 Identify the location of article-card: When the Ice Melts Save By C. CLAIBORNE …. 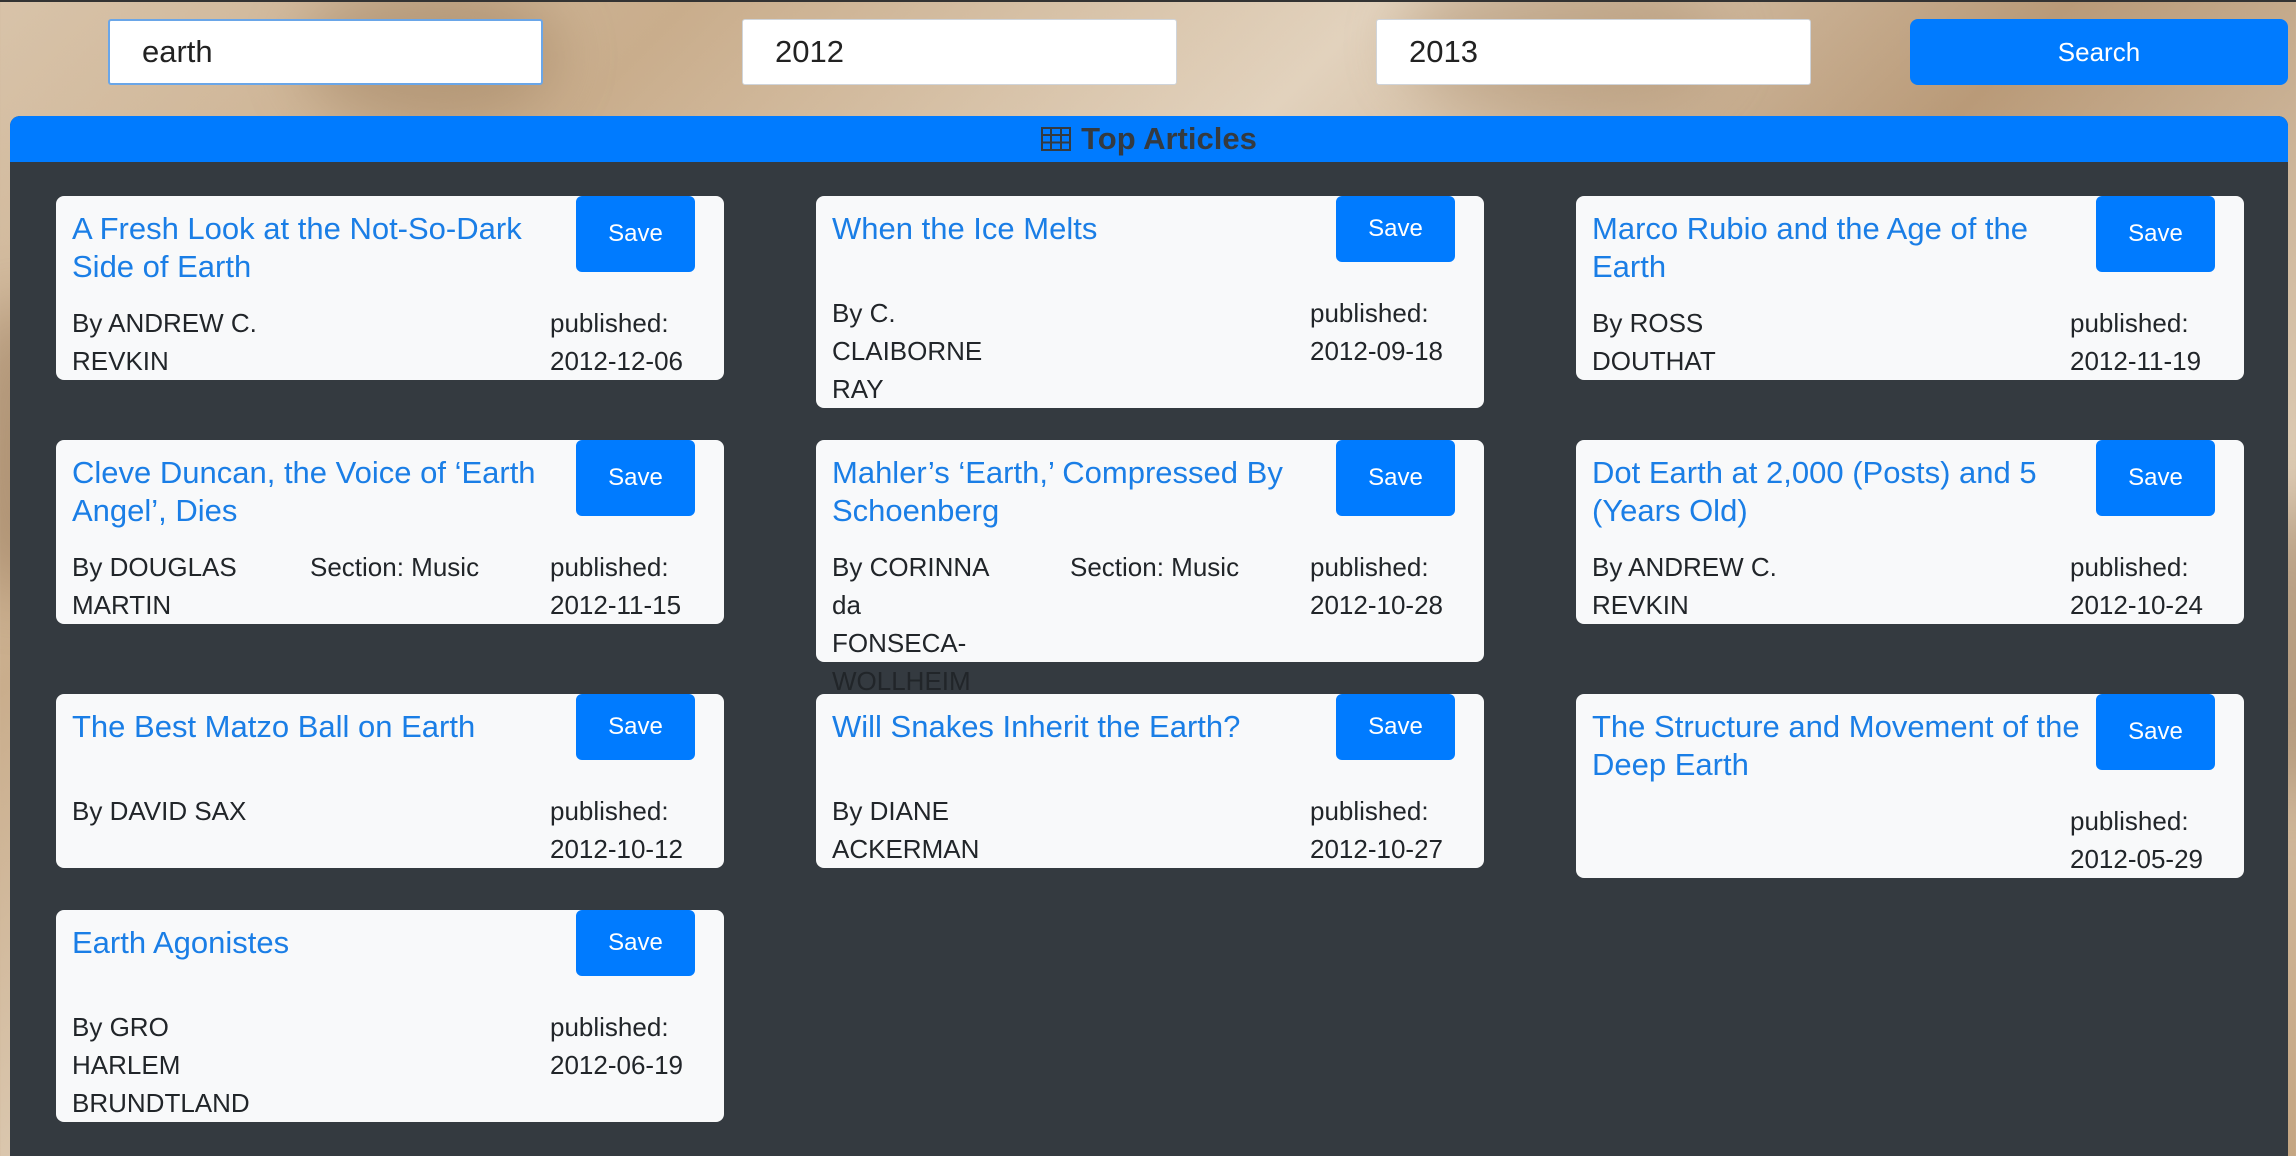
(1150, 302).